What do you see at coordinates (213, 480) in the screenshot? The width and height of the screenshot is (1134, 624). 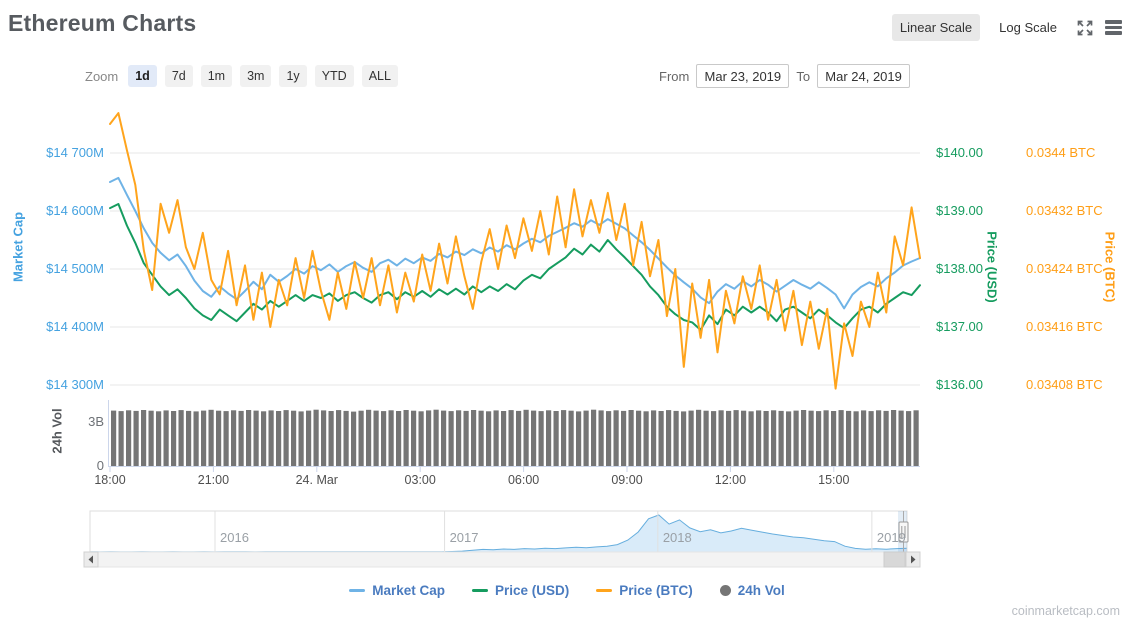 I see `x-axis-label: 21:00` at bounding box center [213, 480].